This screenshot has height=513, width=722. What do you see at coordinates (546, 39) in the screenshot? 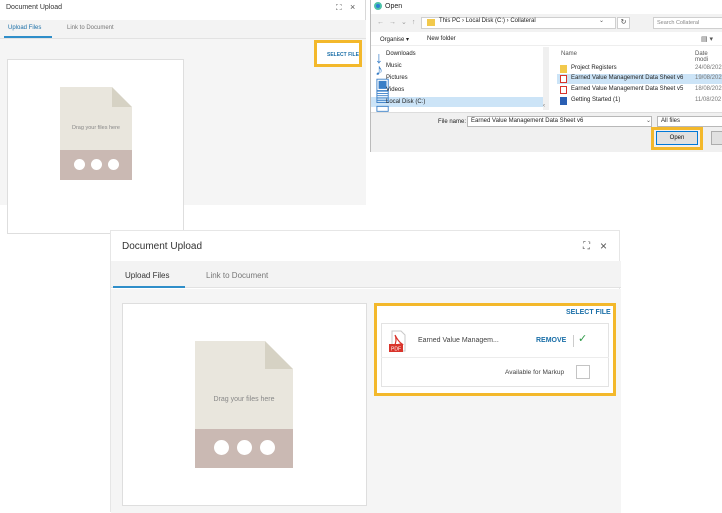
I see `command-bar` at bounding box center [546, 39].